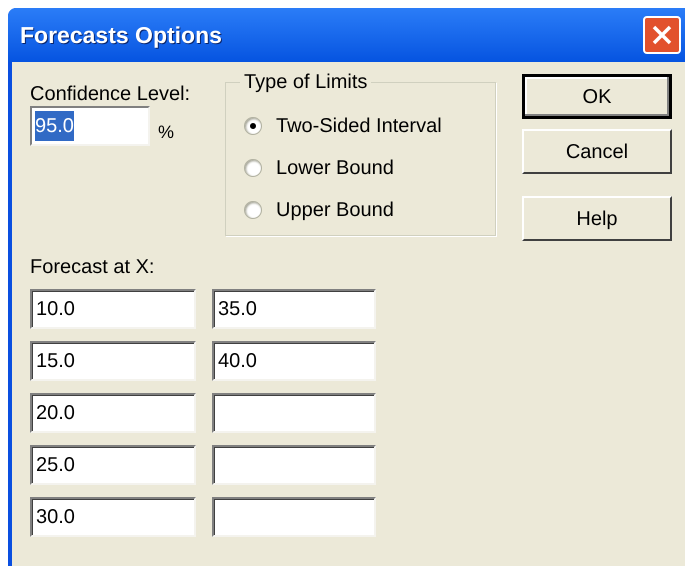 The image size is (685, 566). What do you see at coordinates (113, 309) in the screenshot?
I see `forecast-field: 10.0` at bounding box center [113, 309].